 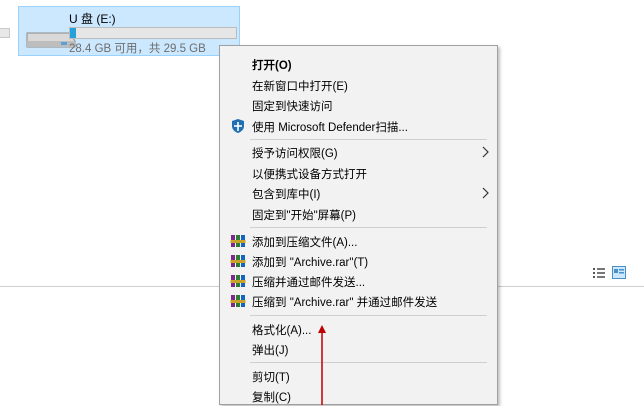 I want to click on menu-item-cut: 剪切(T), so click(x=358, y=376).